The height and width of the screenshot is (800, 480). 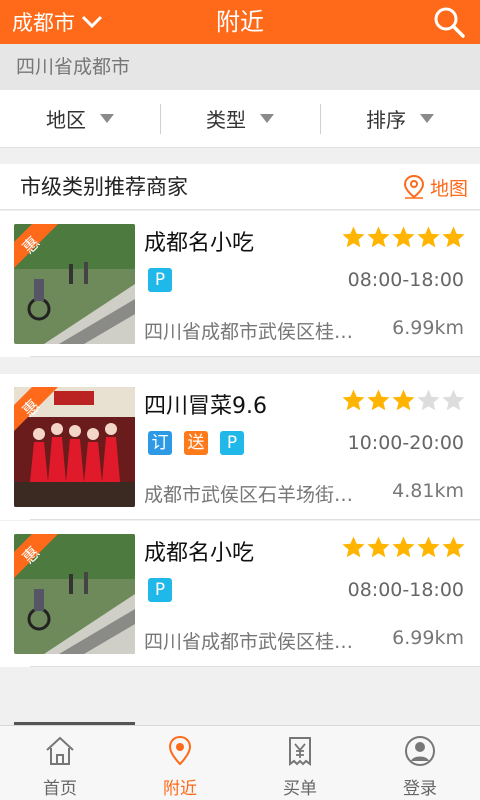 I want to click on receipt-yen-icon, so click(x=300, y=751).